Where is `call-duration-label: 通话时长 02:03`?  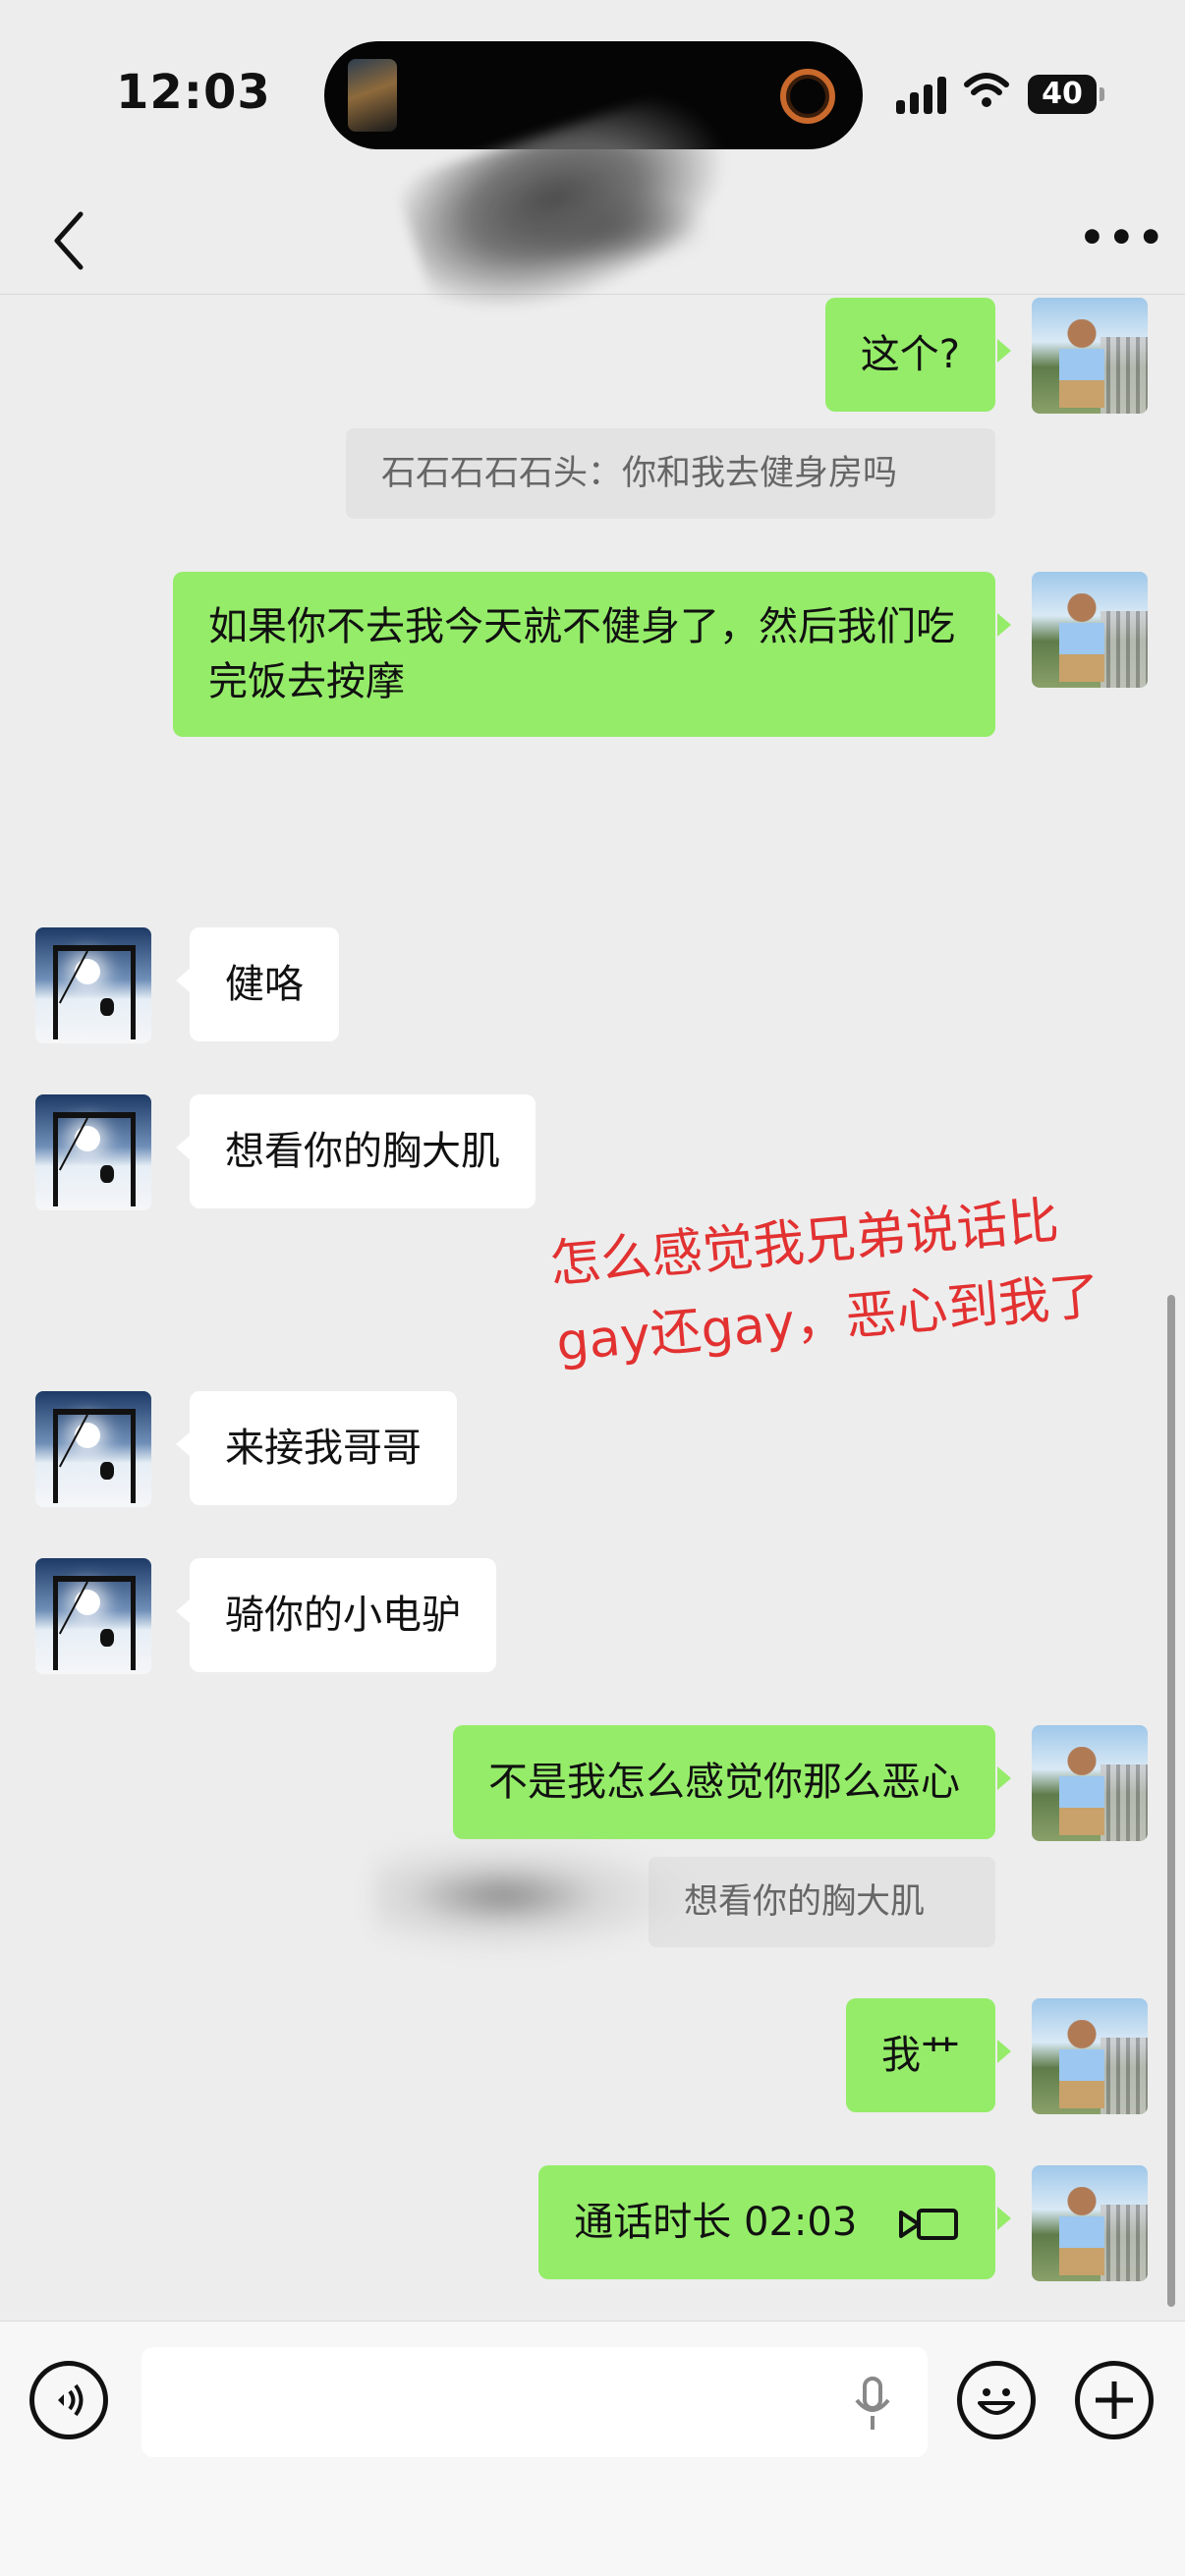 call-duration-label: 通话时长 02:03 is located at coordinates (716, 2222).